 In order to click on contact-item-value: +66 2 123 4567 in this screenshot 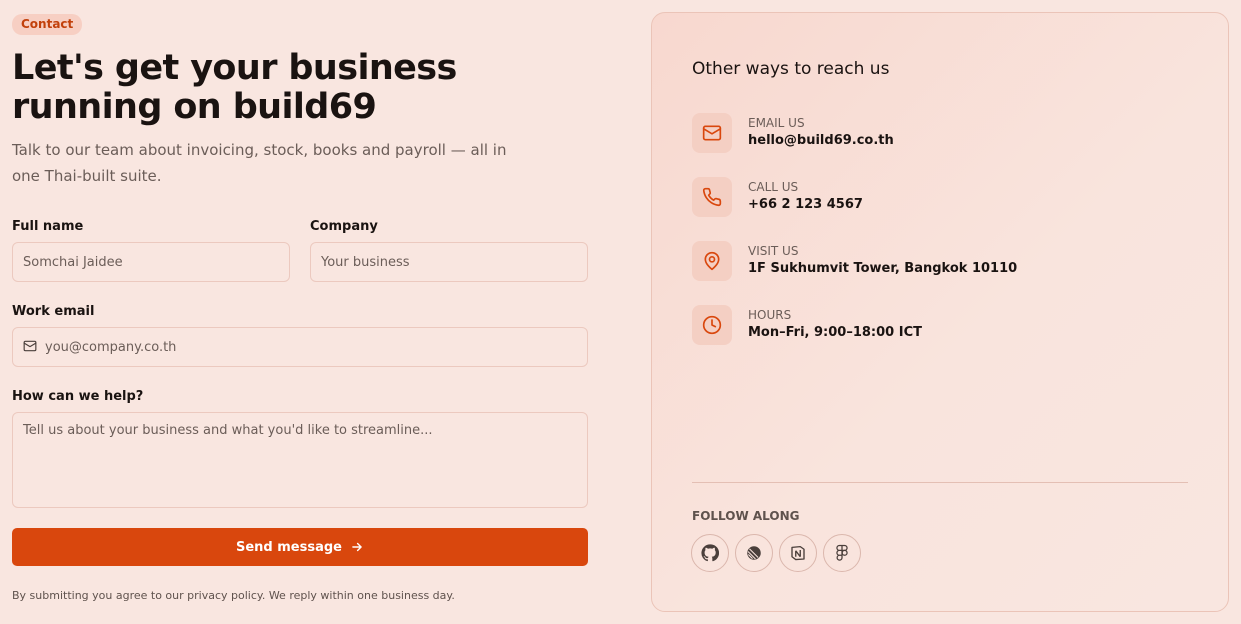, I will do `click(805, 204)`.